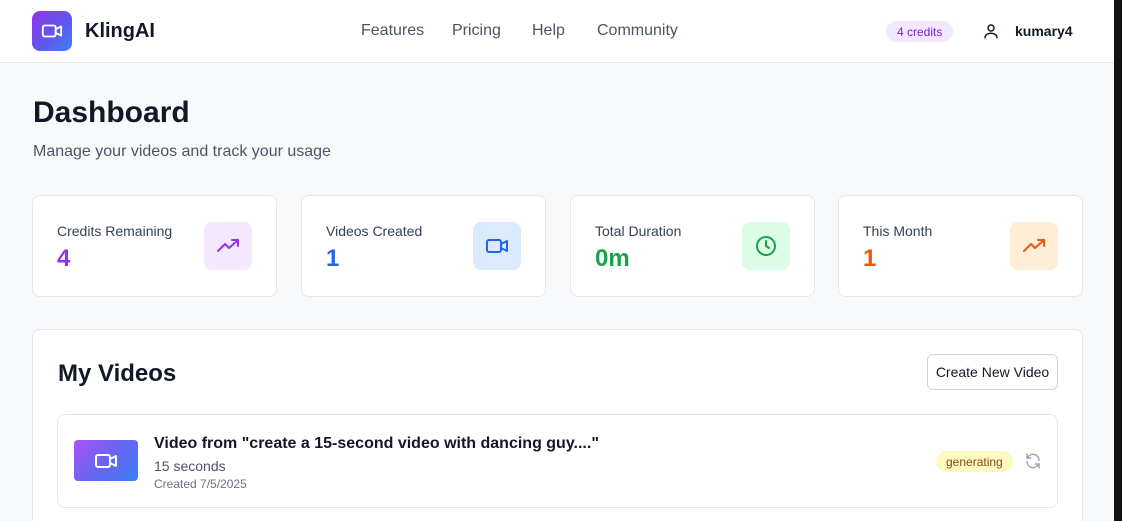  What do you see at coordinates (120, 31) in the screenshot?
I see `brand-name: KlingAI` at bounding box center [120, 31].